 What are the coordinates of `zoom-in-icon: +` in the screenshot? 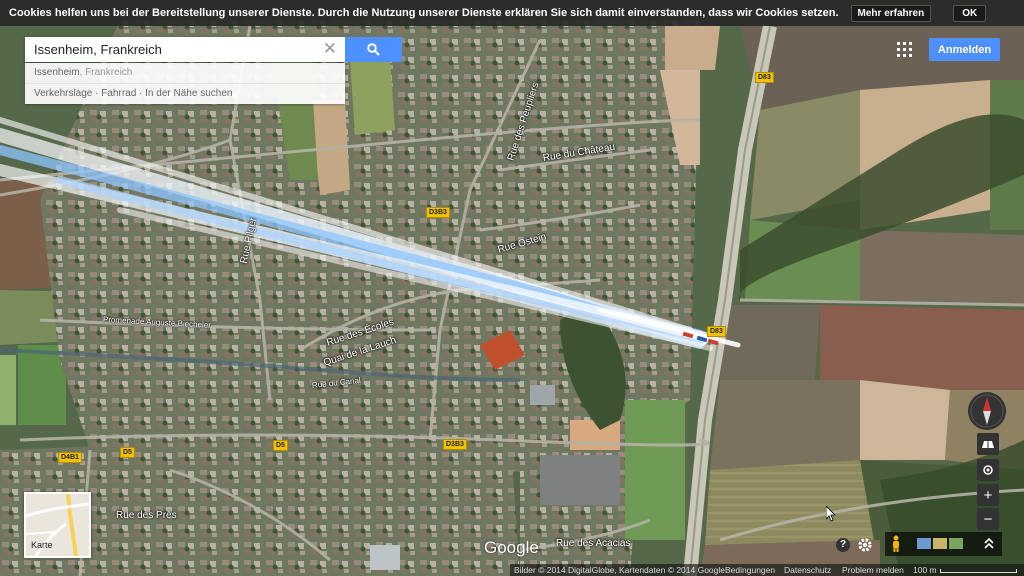 It's located at (988, 495).